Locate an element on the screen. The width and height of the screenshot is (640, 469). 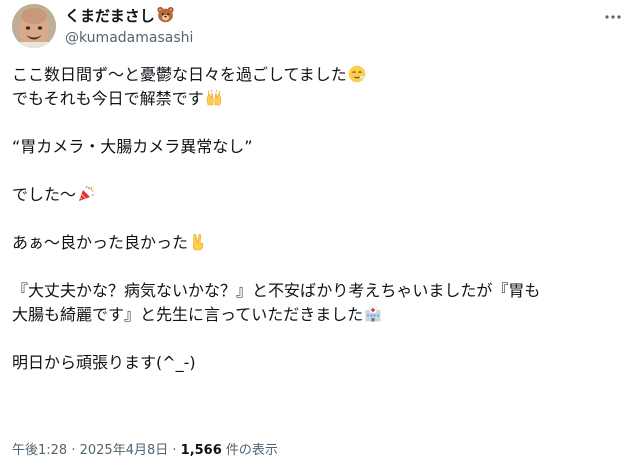
bear-face-icon is located at coordinates (165, 17).